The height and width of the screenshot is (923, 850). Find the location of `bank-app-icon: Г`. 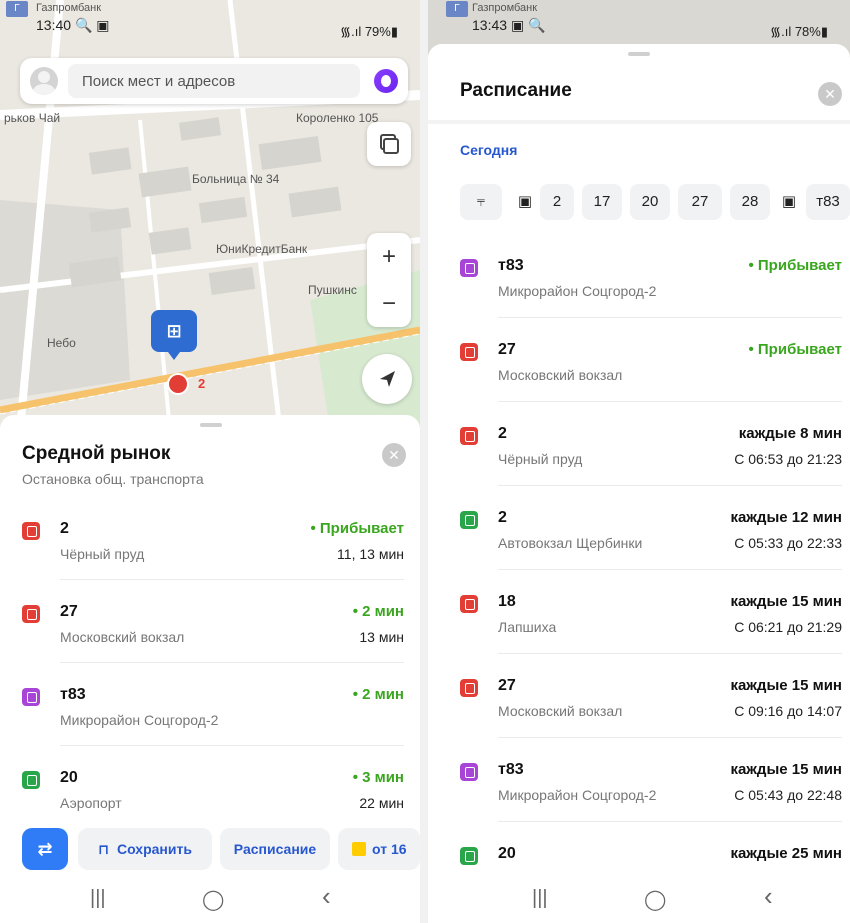

bank-app-icon: Г is located at coordinates (17, 9).